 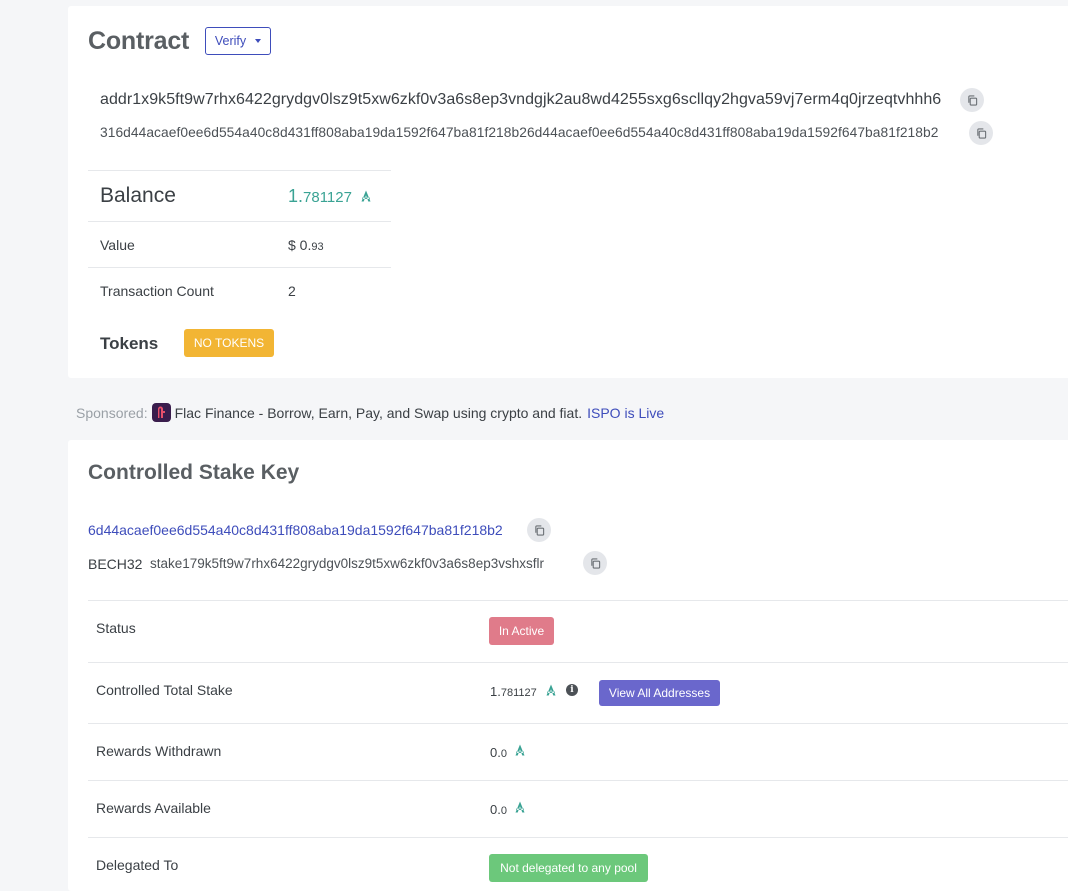 I want to click on sponsored-link: ISPO is Live, so click(x=625, y=413).